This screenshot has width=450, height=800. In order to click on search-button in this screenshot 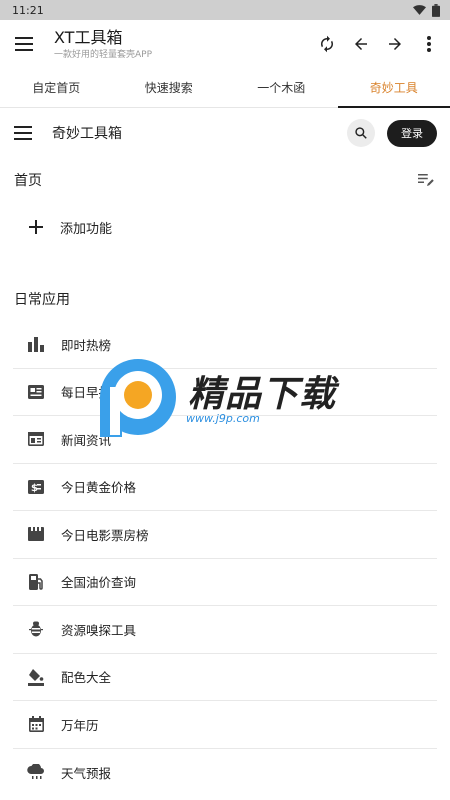, I will do `click(361, 133)`.